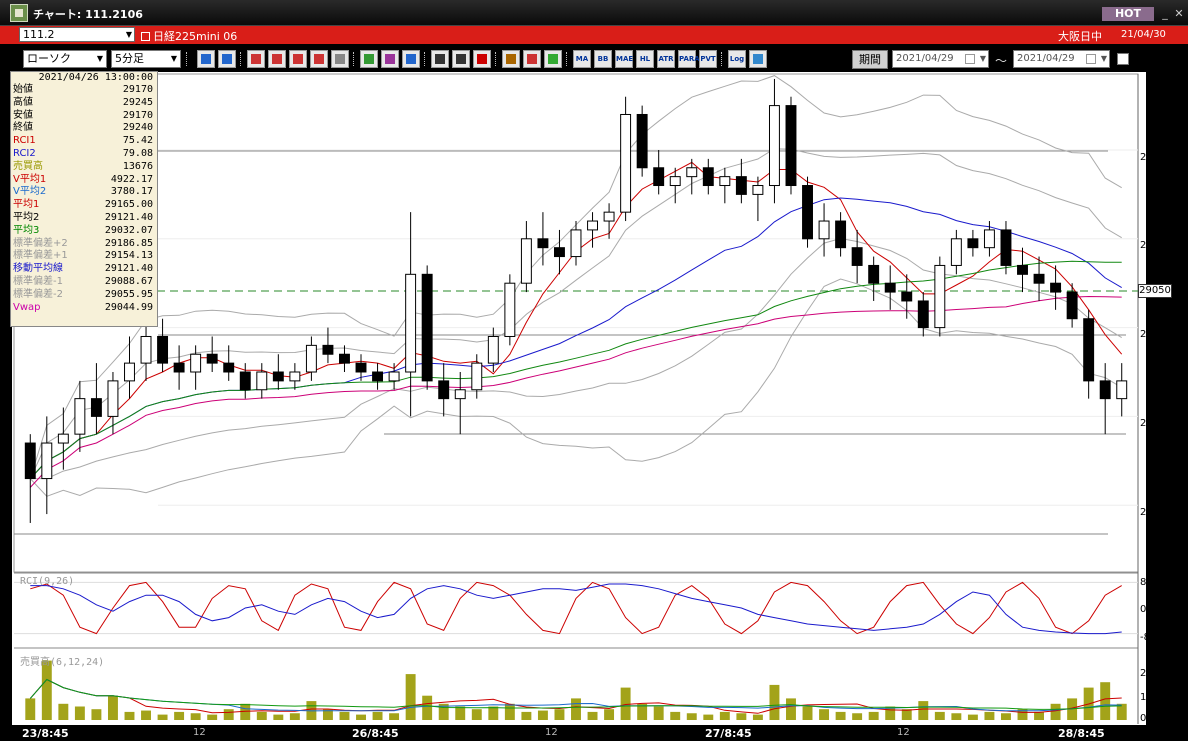 The height and width of the screenshot is (741, 1188). Describe the element at coordinates (84, 308) in the screenshot. I see `info-row: Vwap 29044.99` at that location.